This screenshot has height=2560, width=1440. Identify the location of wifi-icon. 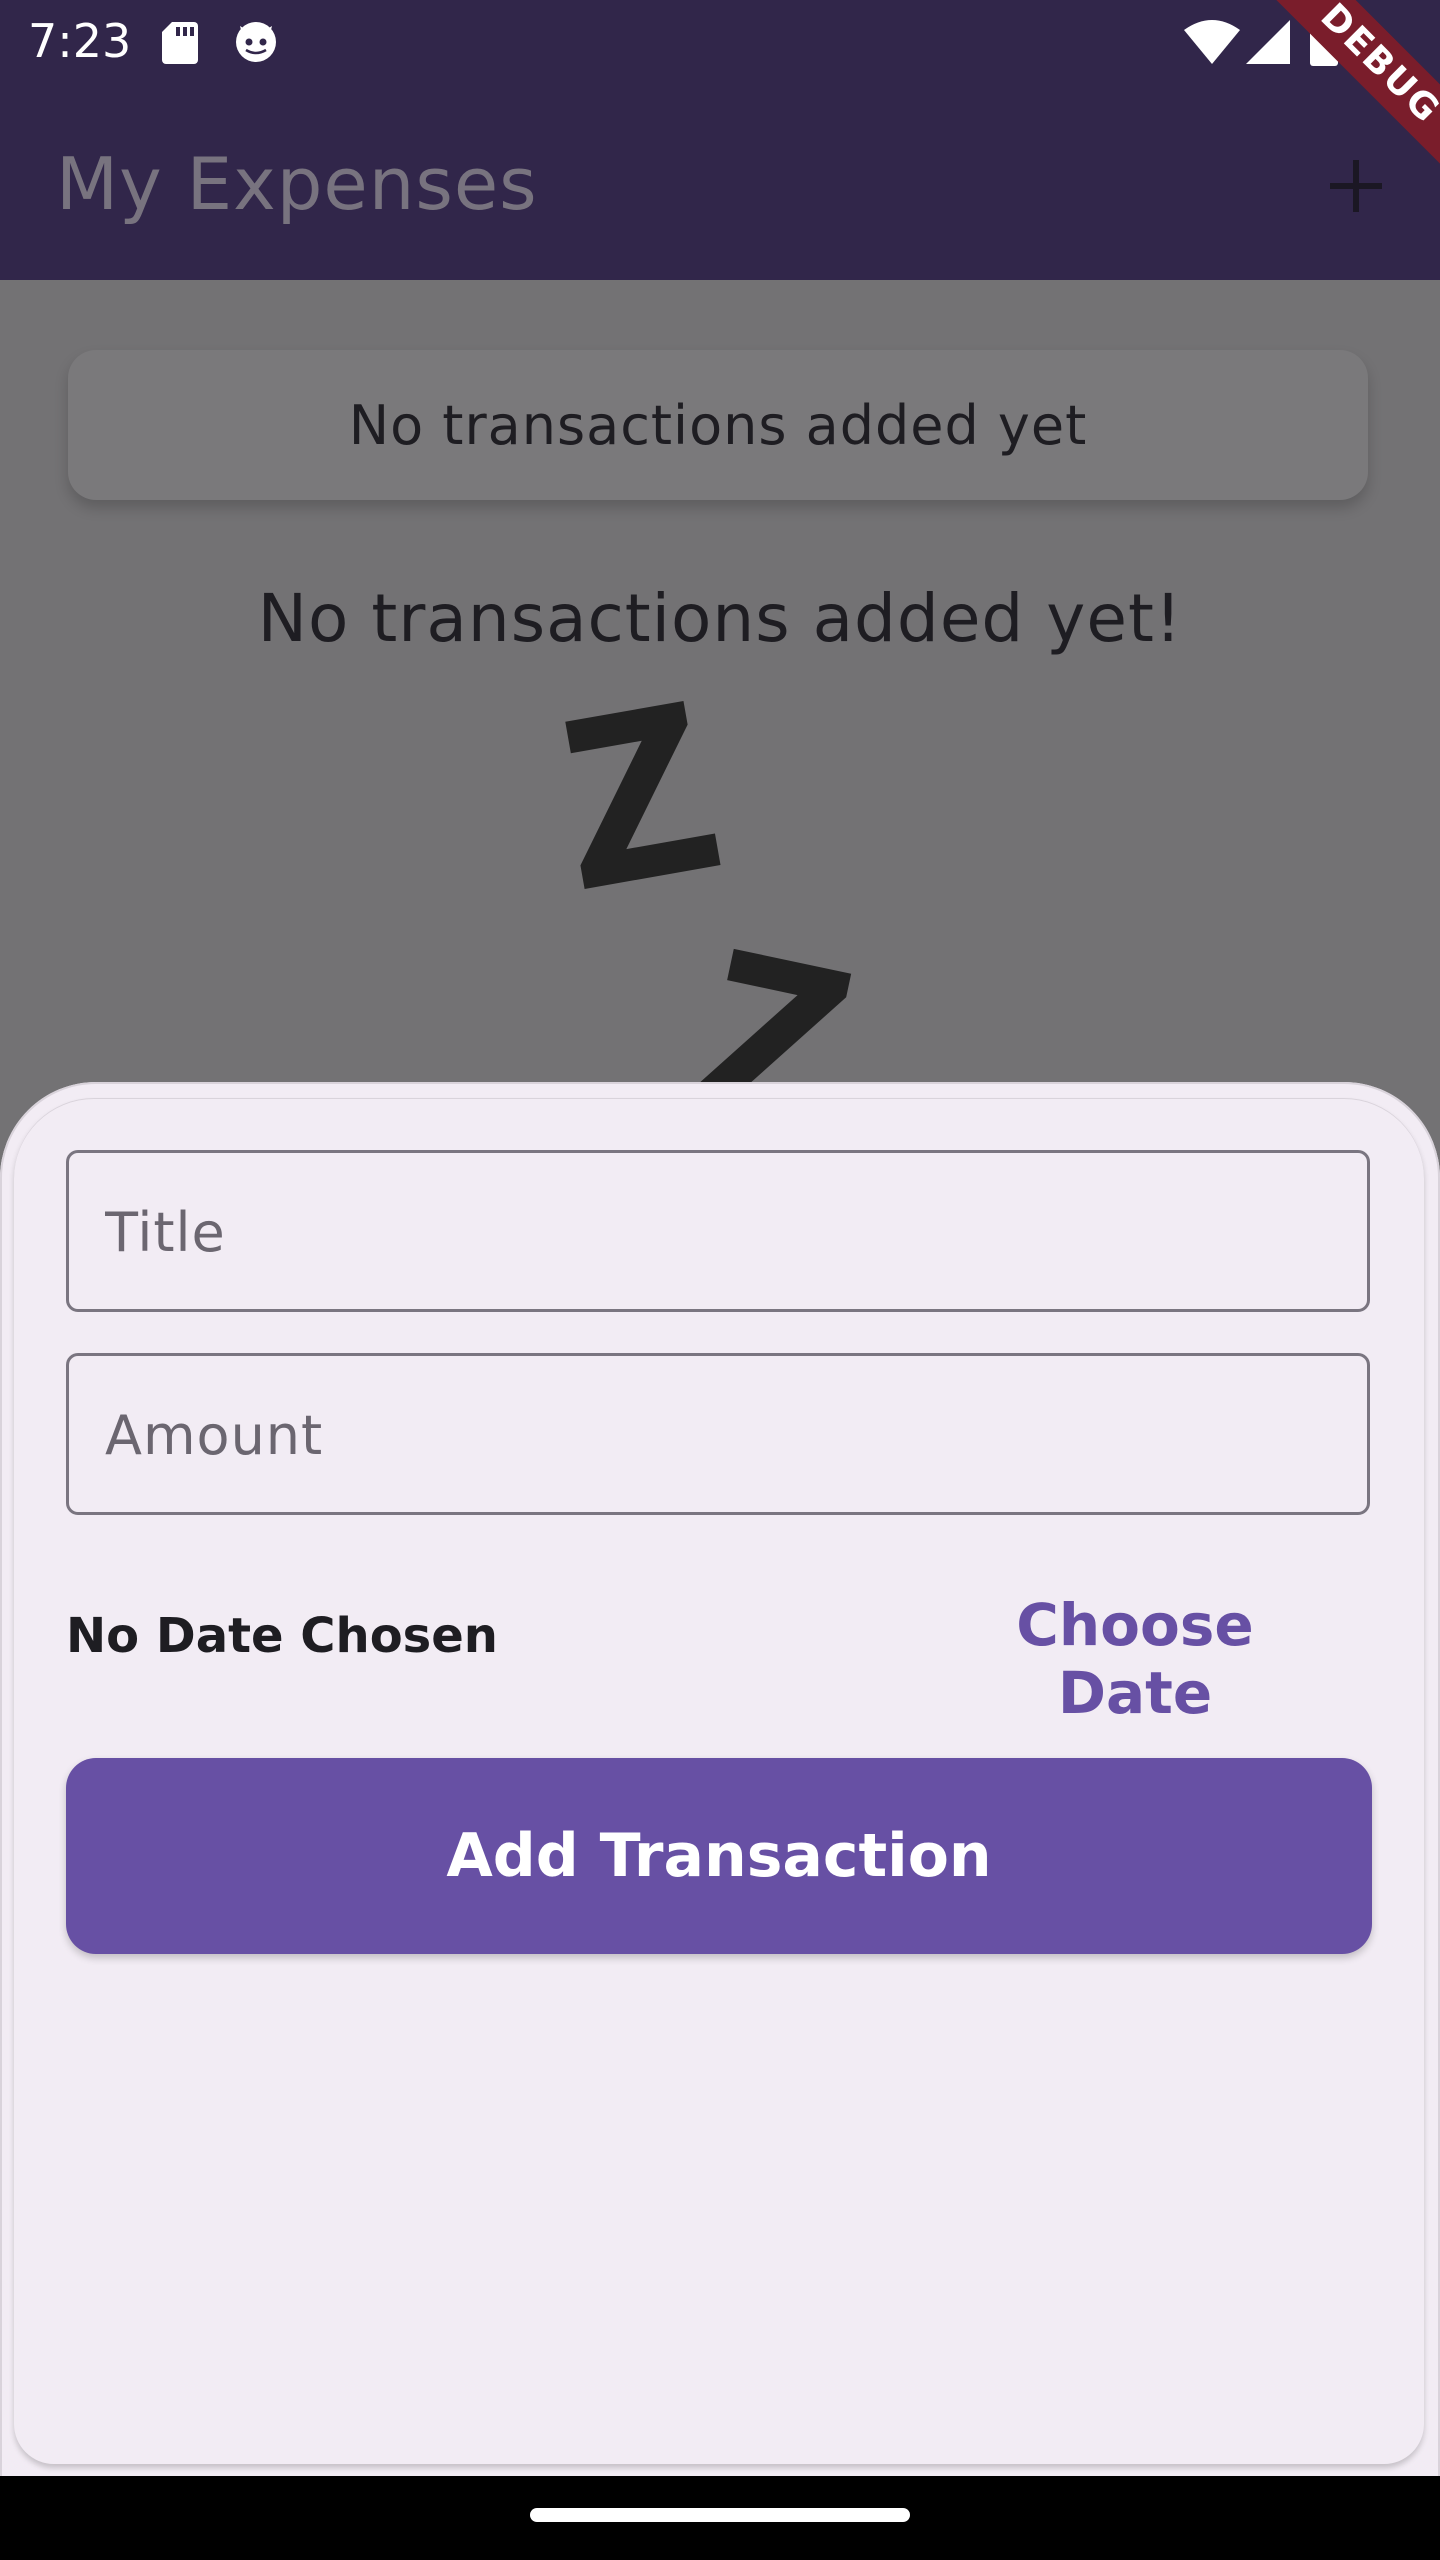
(1212, 42).